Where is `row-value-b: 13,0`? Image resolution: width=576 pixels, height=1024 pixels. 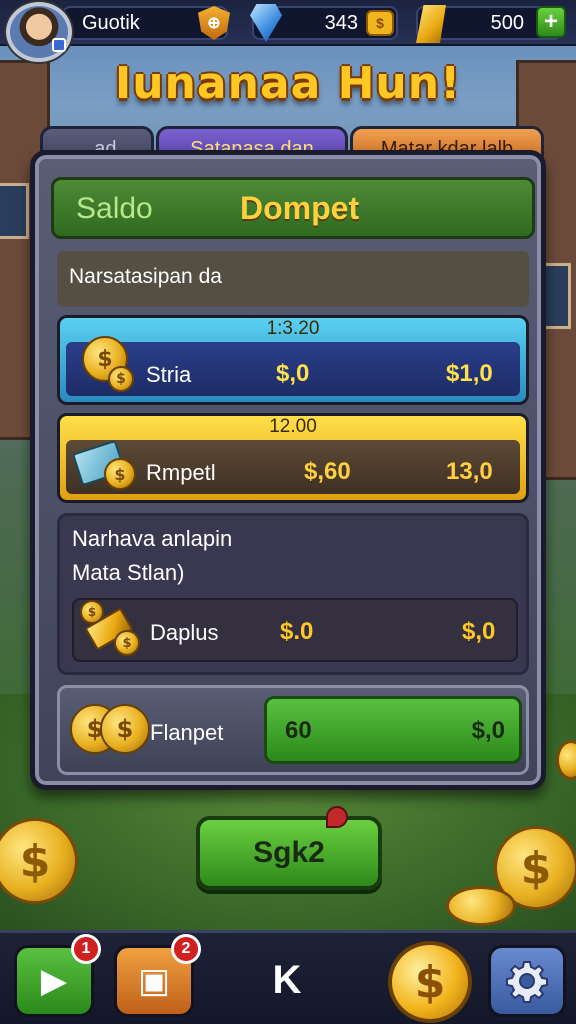 row-value-b: 13,0 is located at coordinates (469, 471).